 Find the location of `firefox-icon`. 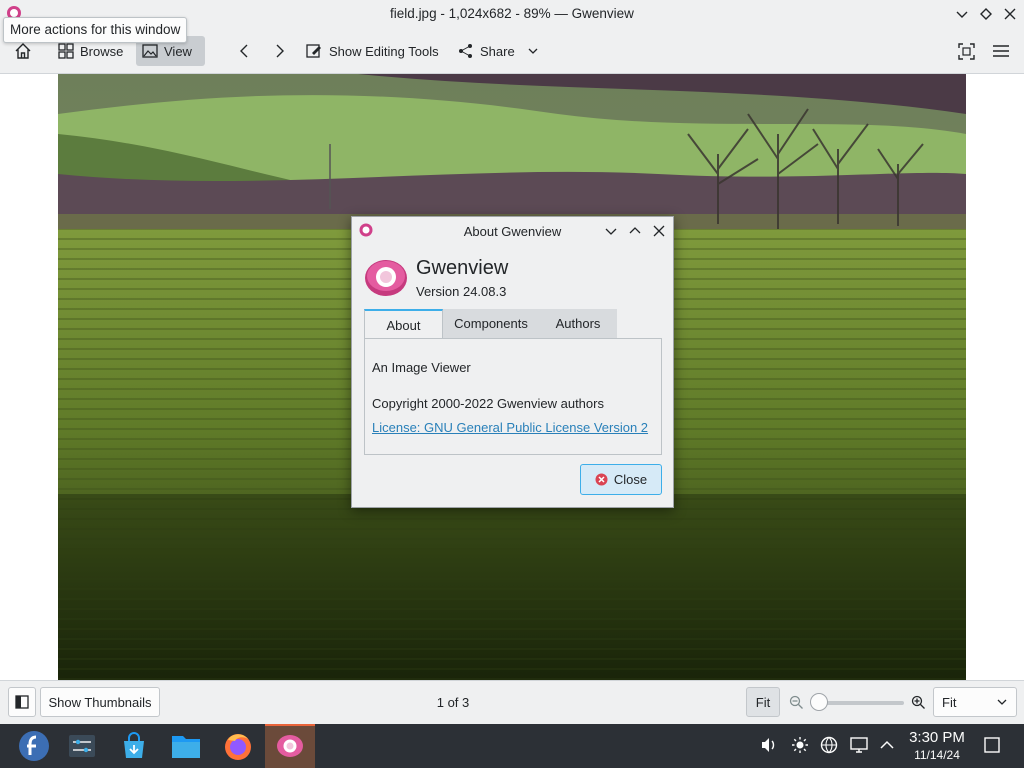

firefox-icon is located at coordinates (238, 746).